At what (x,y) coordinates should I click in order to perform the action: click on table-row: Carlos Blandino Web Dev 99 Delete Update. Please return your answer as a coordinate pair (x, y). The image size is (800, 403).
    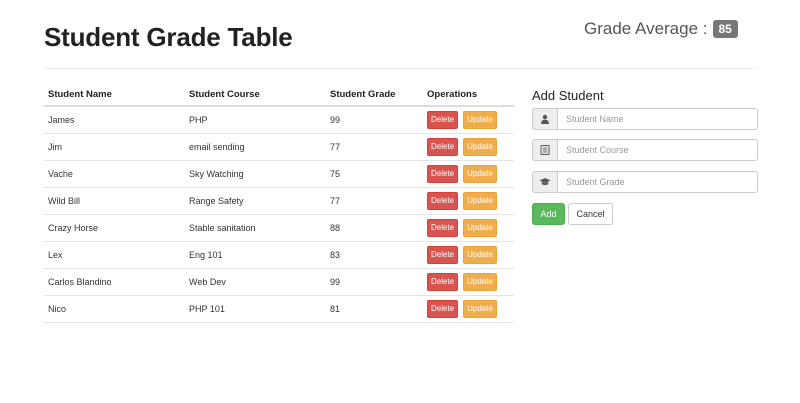
    Looking at the image, I should click on (279, 282).